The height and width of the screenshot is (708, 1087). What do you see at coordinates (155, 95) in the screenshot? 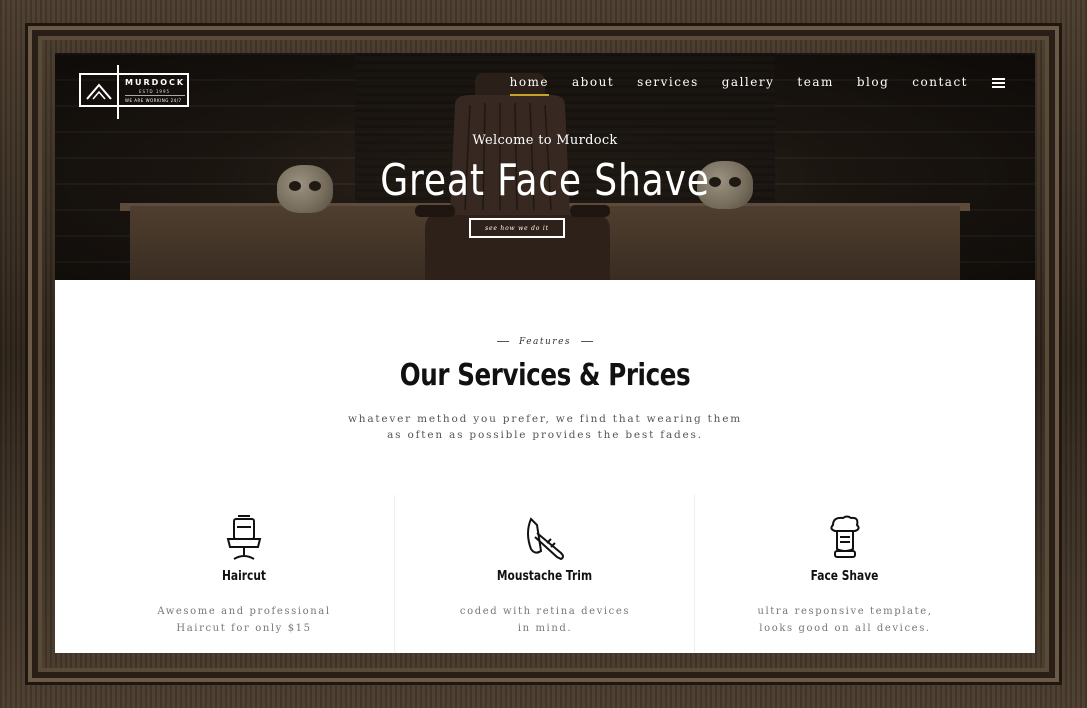
I see `logo-rule` at bounding box center [155, 95].